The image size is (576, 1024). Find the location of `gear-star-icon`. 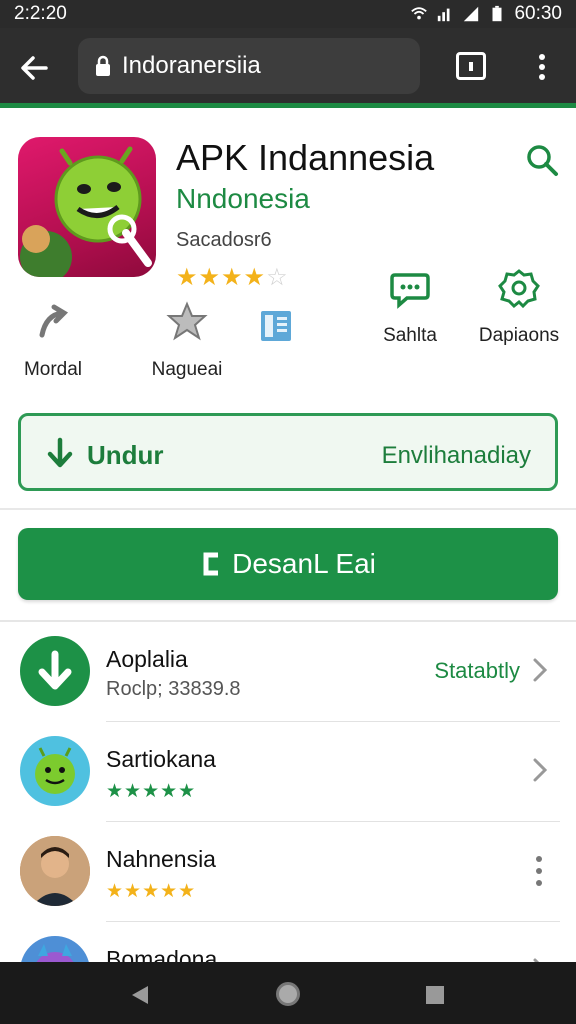

gear-star-icon is located at coordinates (187, 321).